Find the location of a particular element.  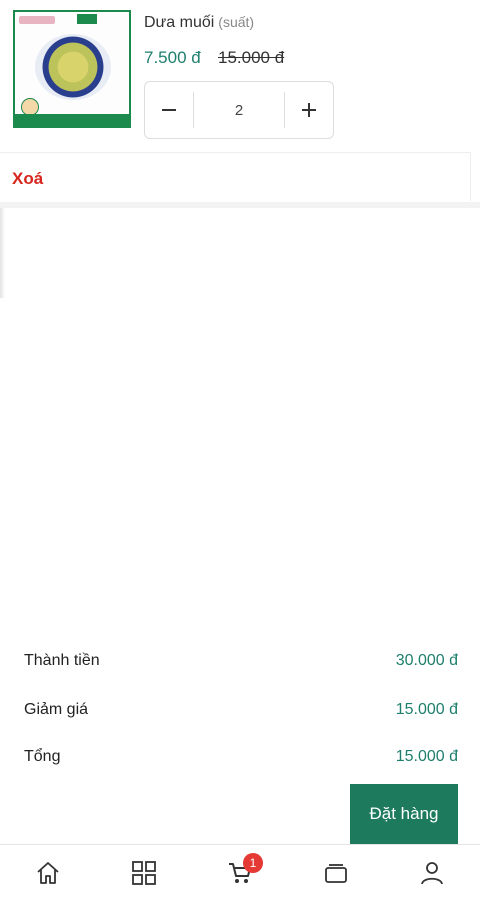

thumbnail-decoration is located at coordinates (37, 20).